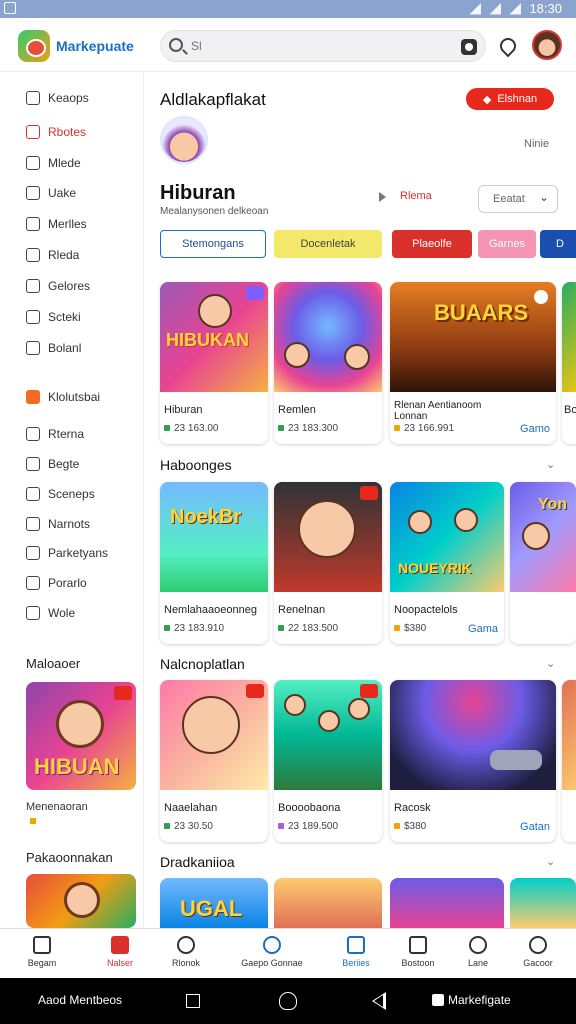  What do you see at coordinates (515, 8) in the screenshot?
I see `battery-icon` at bounding box center [515, 8].